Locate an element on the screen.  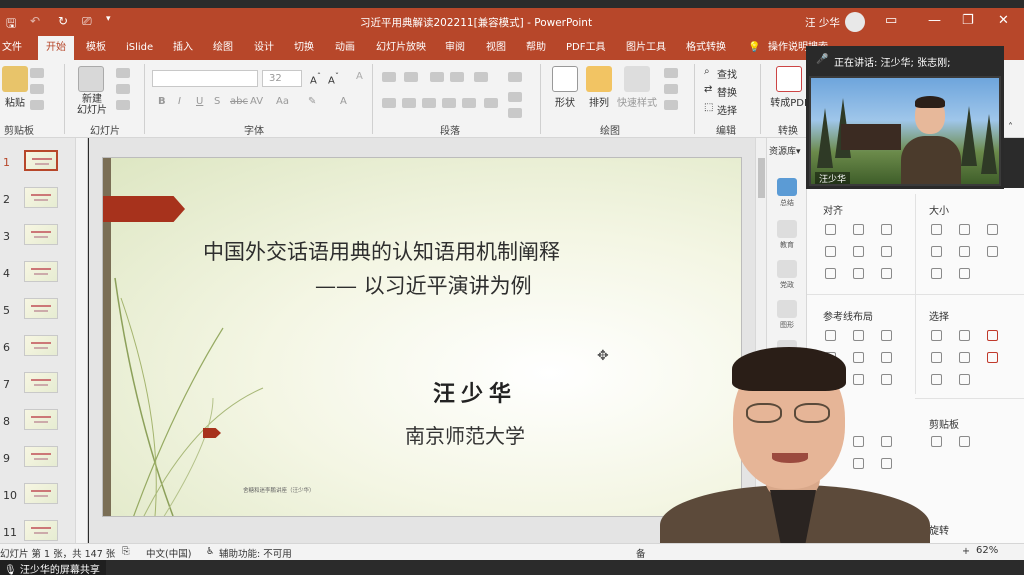
tab-picture-tools: 图片工具 is located at coordinates (646, 48).